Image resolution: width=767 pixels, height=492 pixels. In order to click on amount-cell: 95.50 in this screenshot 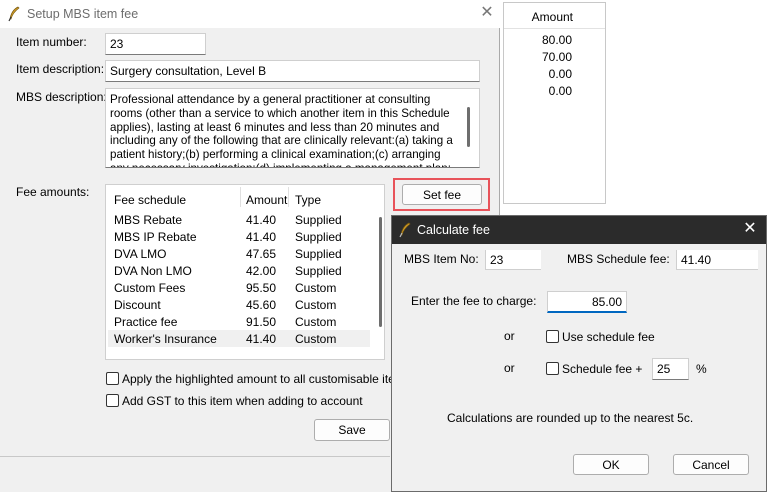, I will do `click(261, 288)`.